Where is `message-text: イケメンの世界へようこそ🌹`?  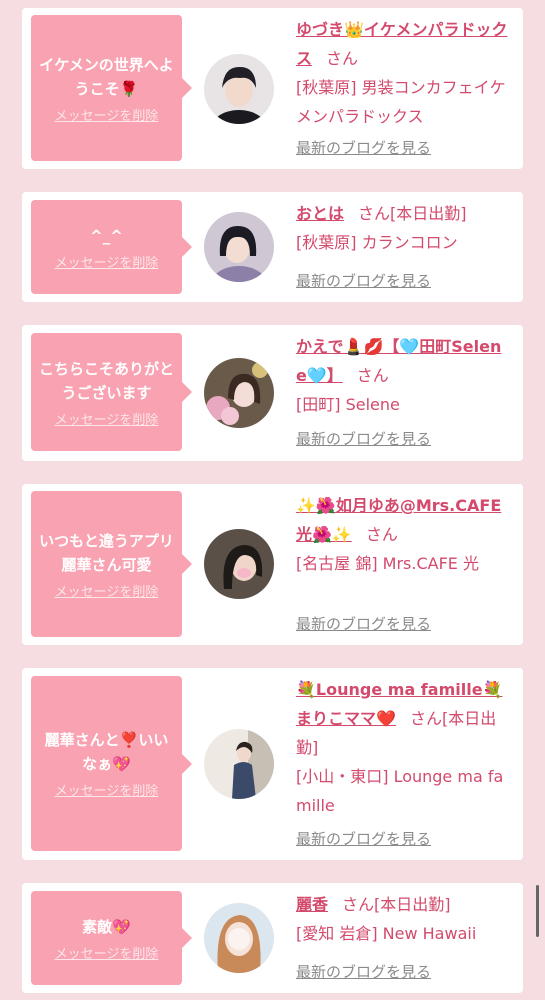 message-text: イケメンの世界へようこそ🌹 is located at coordinates (106, 76).